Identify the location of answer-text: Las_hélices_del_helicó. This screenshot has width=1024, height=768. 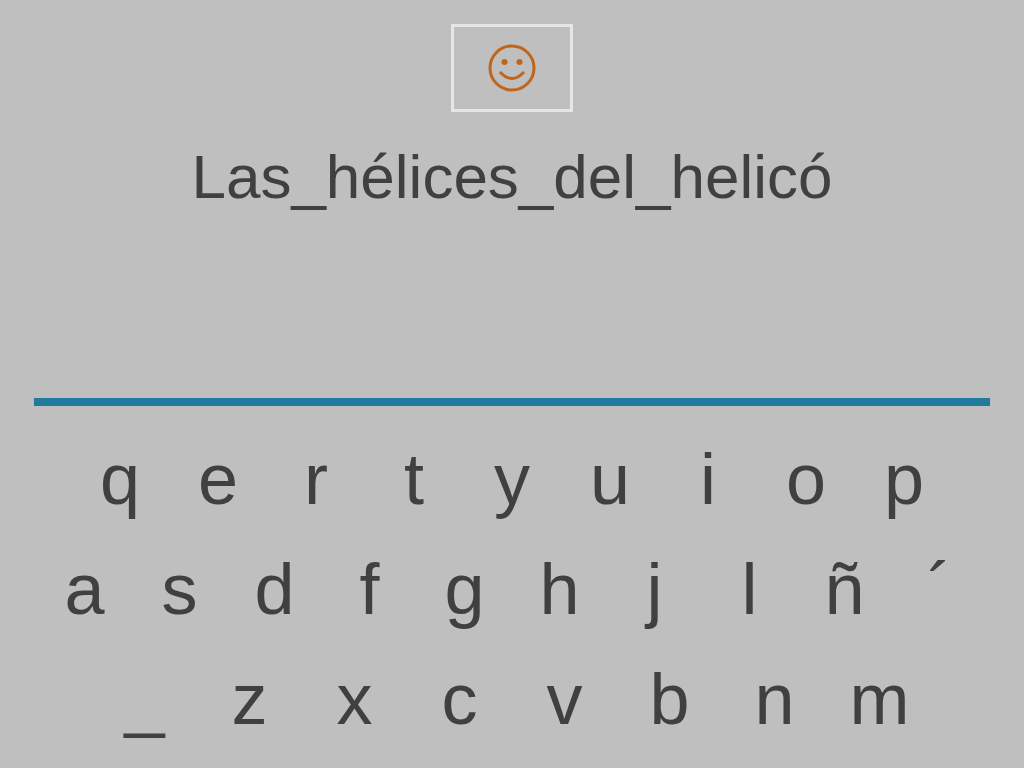
(512, 177).